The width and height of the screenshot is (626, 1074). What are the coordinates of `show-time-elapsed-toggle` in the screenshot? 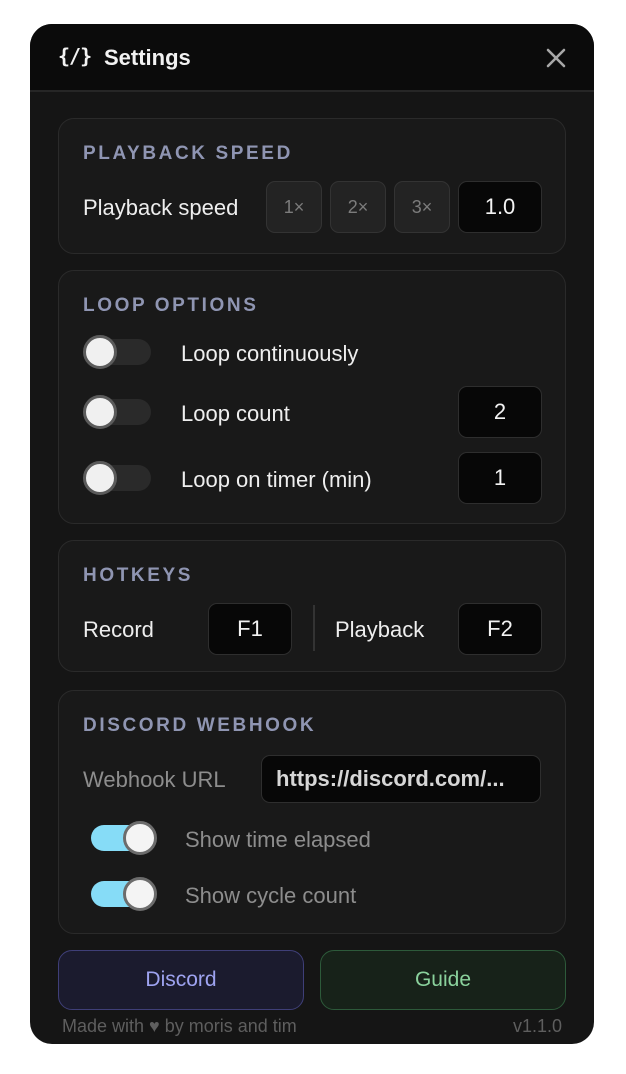 It's located at (123, 838).